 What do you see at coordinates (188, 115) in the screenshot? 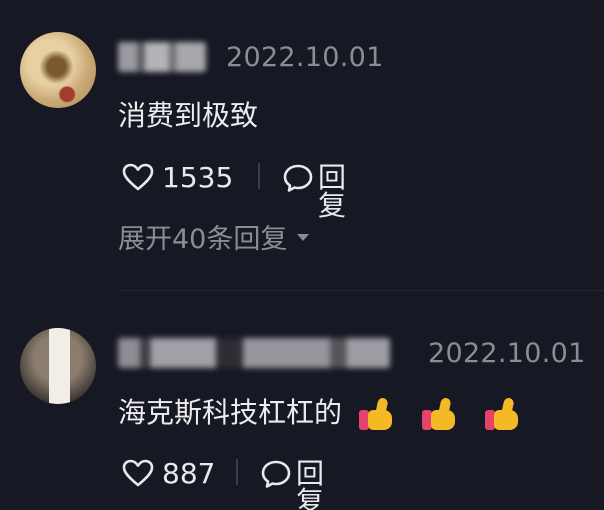
I see `comment-text: 消费到极致` at bounding box center [188, 115].